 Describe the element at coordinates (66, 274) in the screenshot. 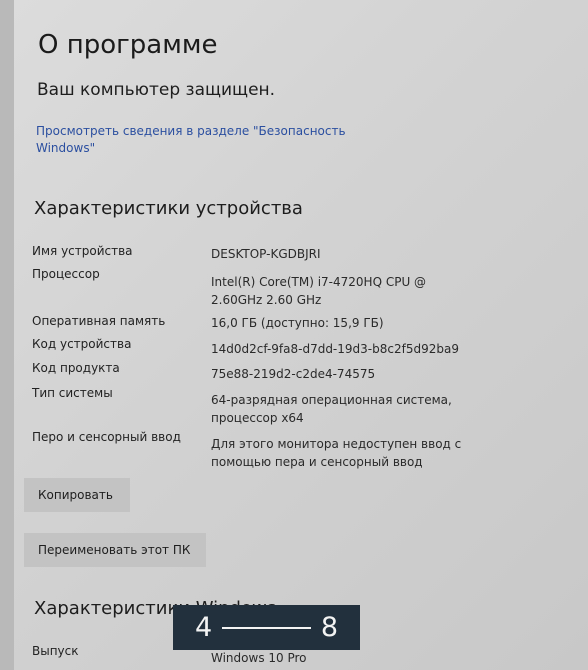

I see `spec-label-processor: Процессор` at that location.